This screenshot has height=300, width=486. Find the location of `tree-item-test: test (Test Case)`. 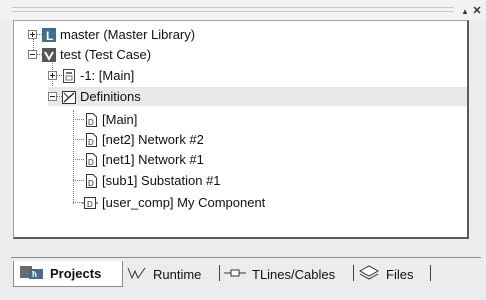

tree-item-test: test (Test Case) is located at coordinates (89, 54).